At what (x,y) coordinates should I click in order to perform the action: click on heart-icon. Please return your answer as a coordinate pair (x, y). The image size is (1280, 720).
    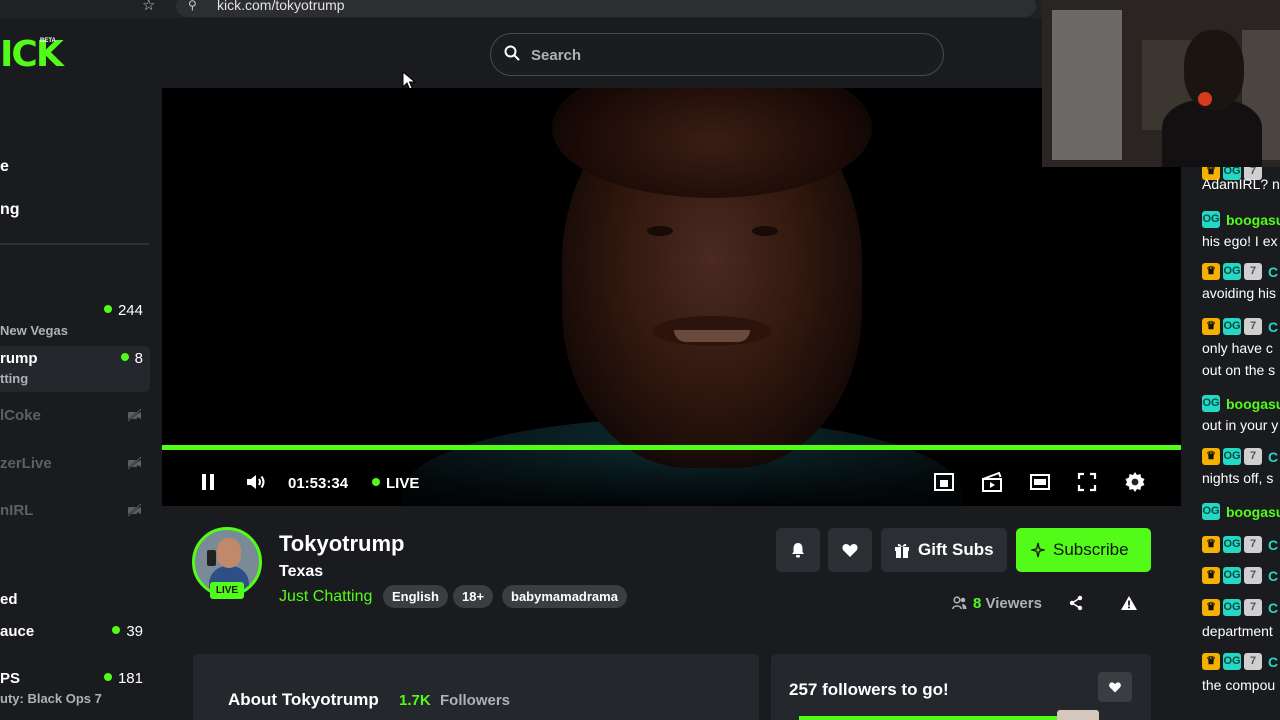
    Looking at the image, I should click on (1115, 687).